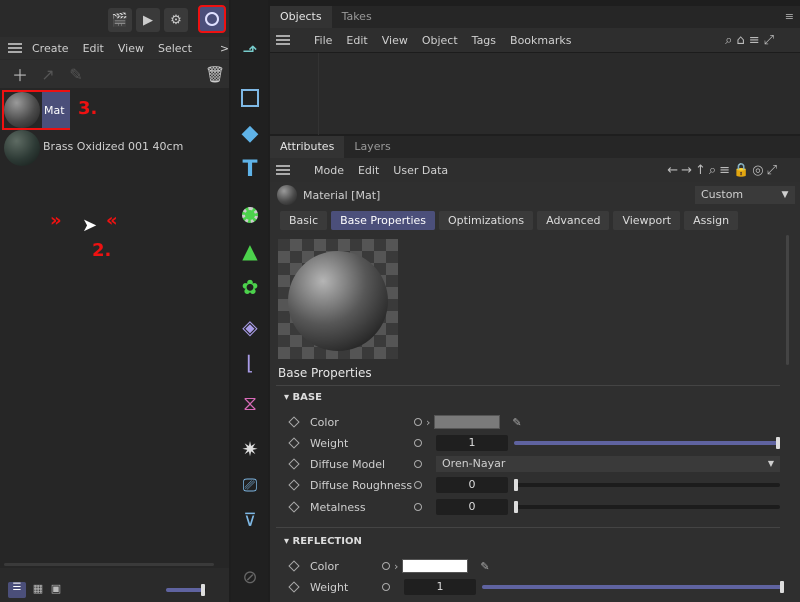  I want to click on list-view-icon: ☰, so click(17, 589).